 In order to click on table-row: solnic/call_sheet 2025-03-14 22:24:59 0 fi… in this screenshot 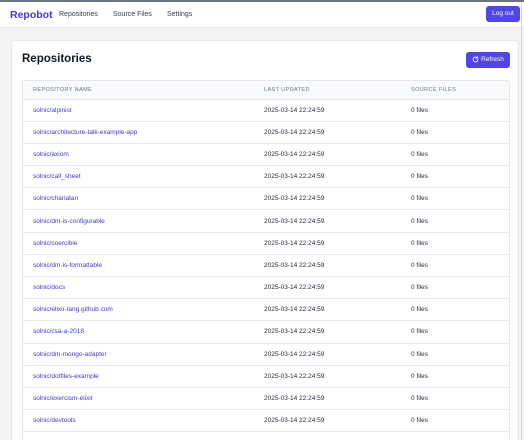, I will do `click(266, 177)`.